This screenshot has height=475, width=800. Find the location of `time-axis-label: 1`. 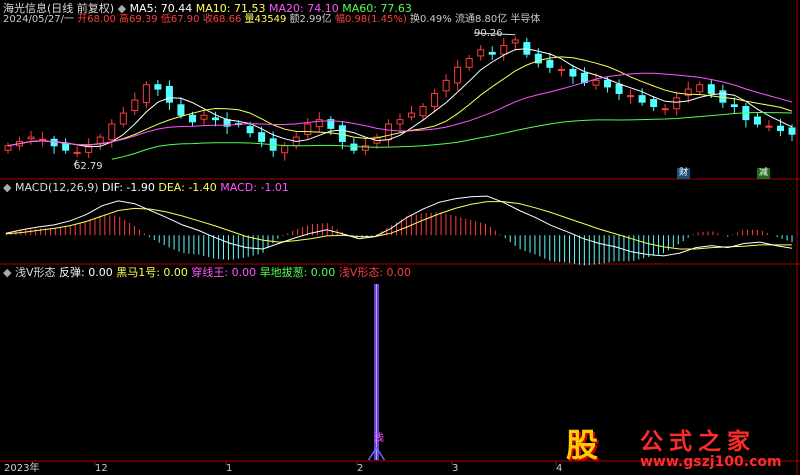

time-axis-label: 1 is located at coordinates (229, 468).